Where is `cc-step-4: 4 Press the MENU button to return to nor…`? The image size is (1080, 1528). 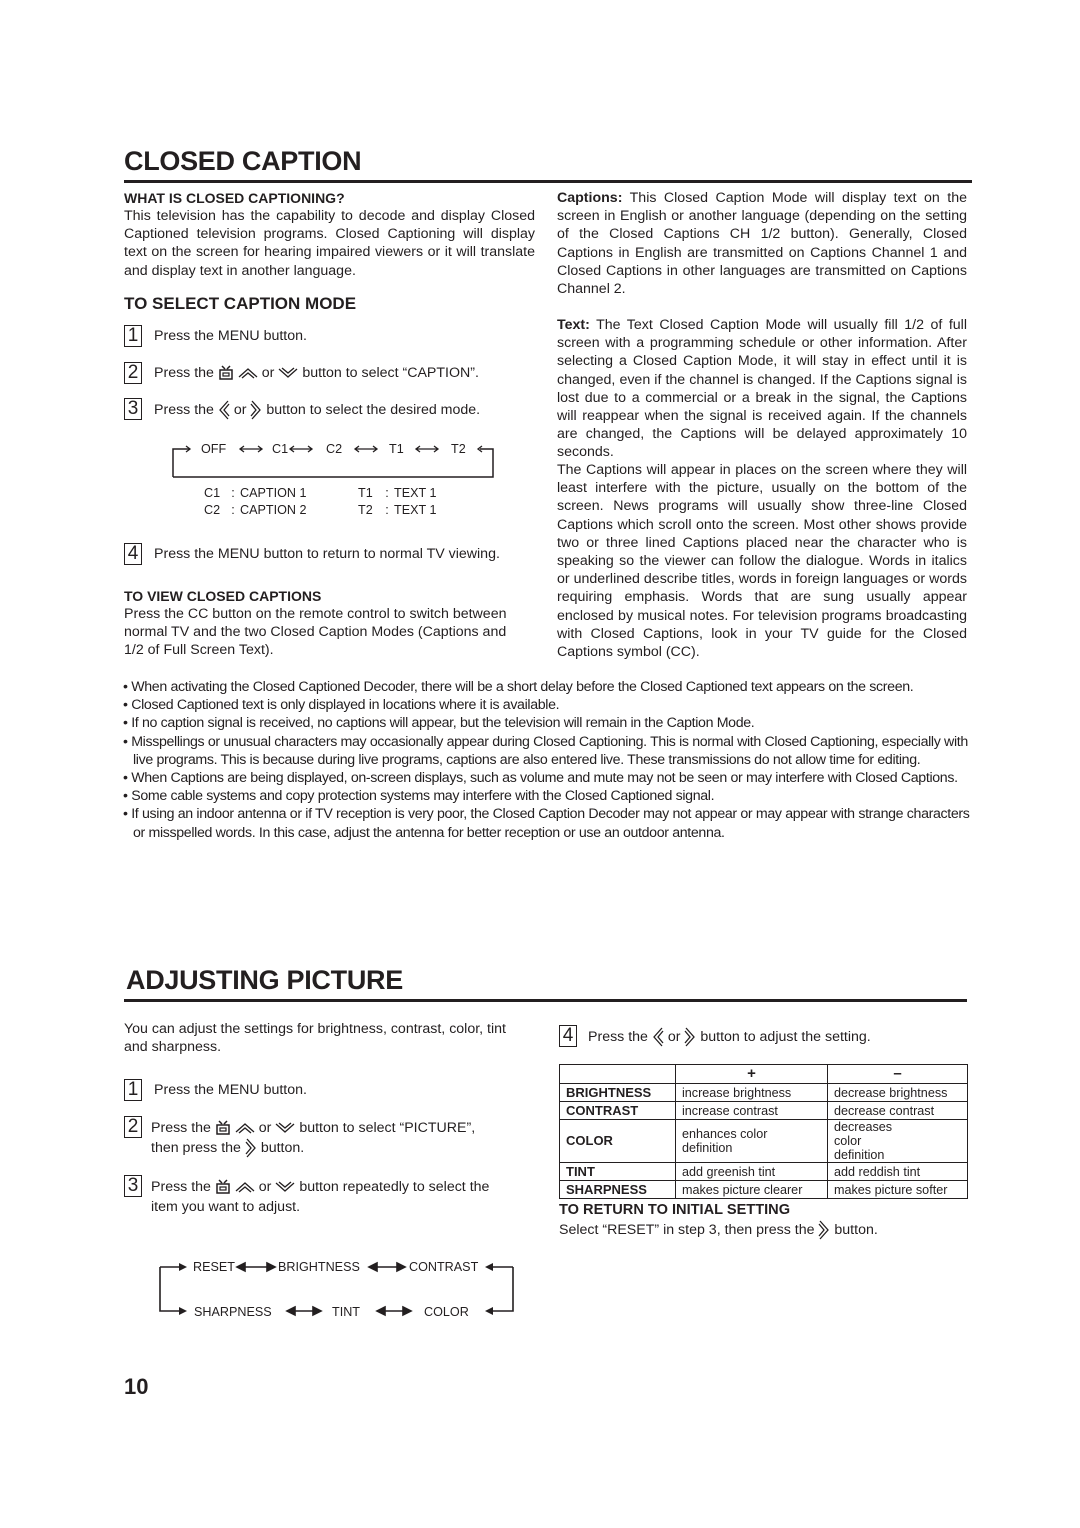
cc-step-4: 4 Press the MENU button to return to nor… is located at coordinates (312, 554).